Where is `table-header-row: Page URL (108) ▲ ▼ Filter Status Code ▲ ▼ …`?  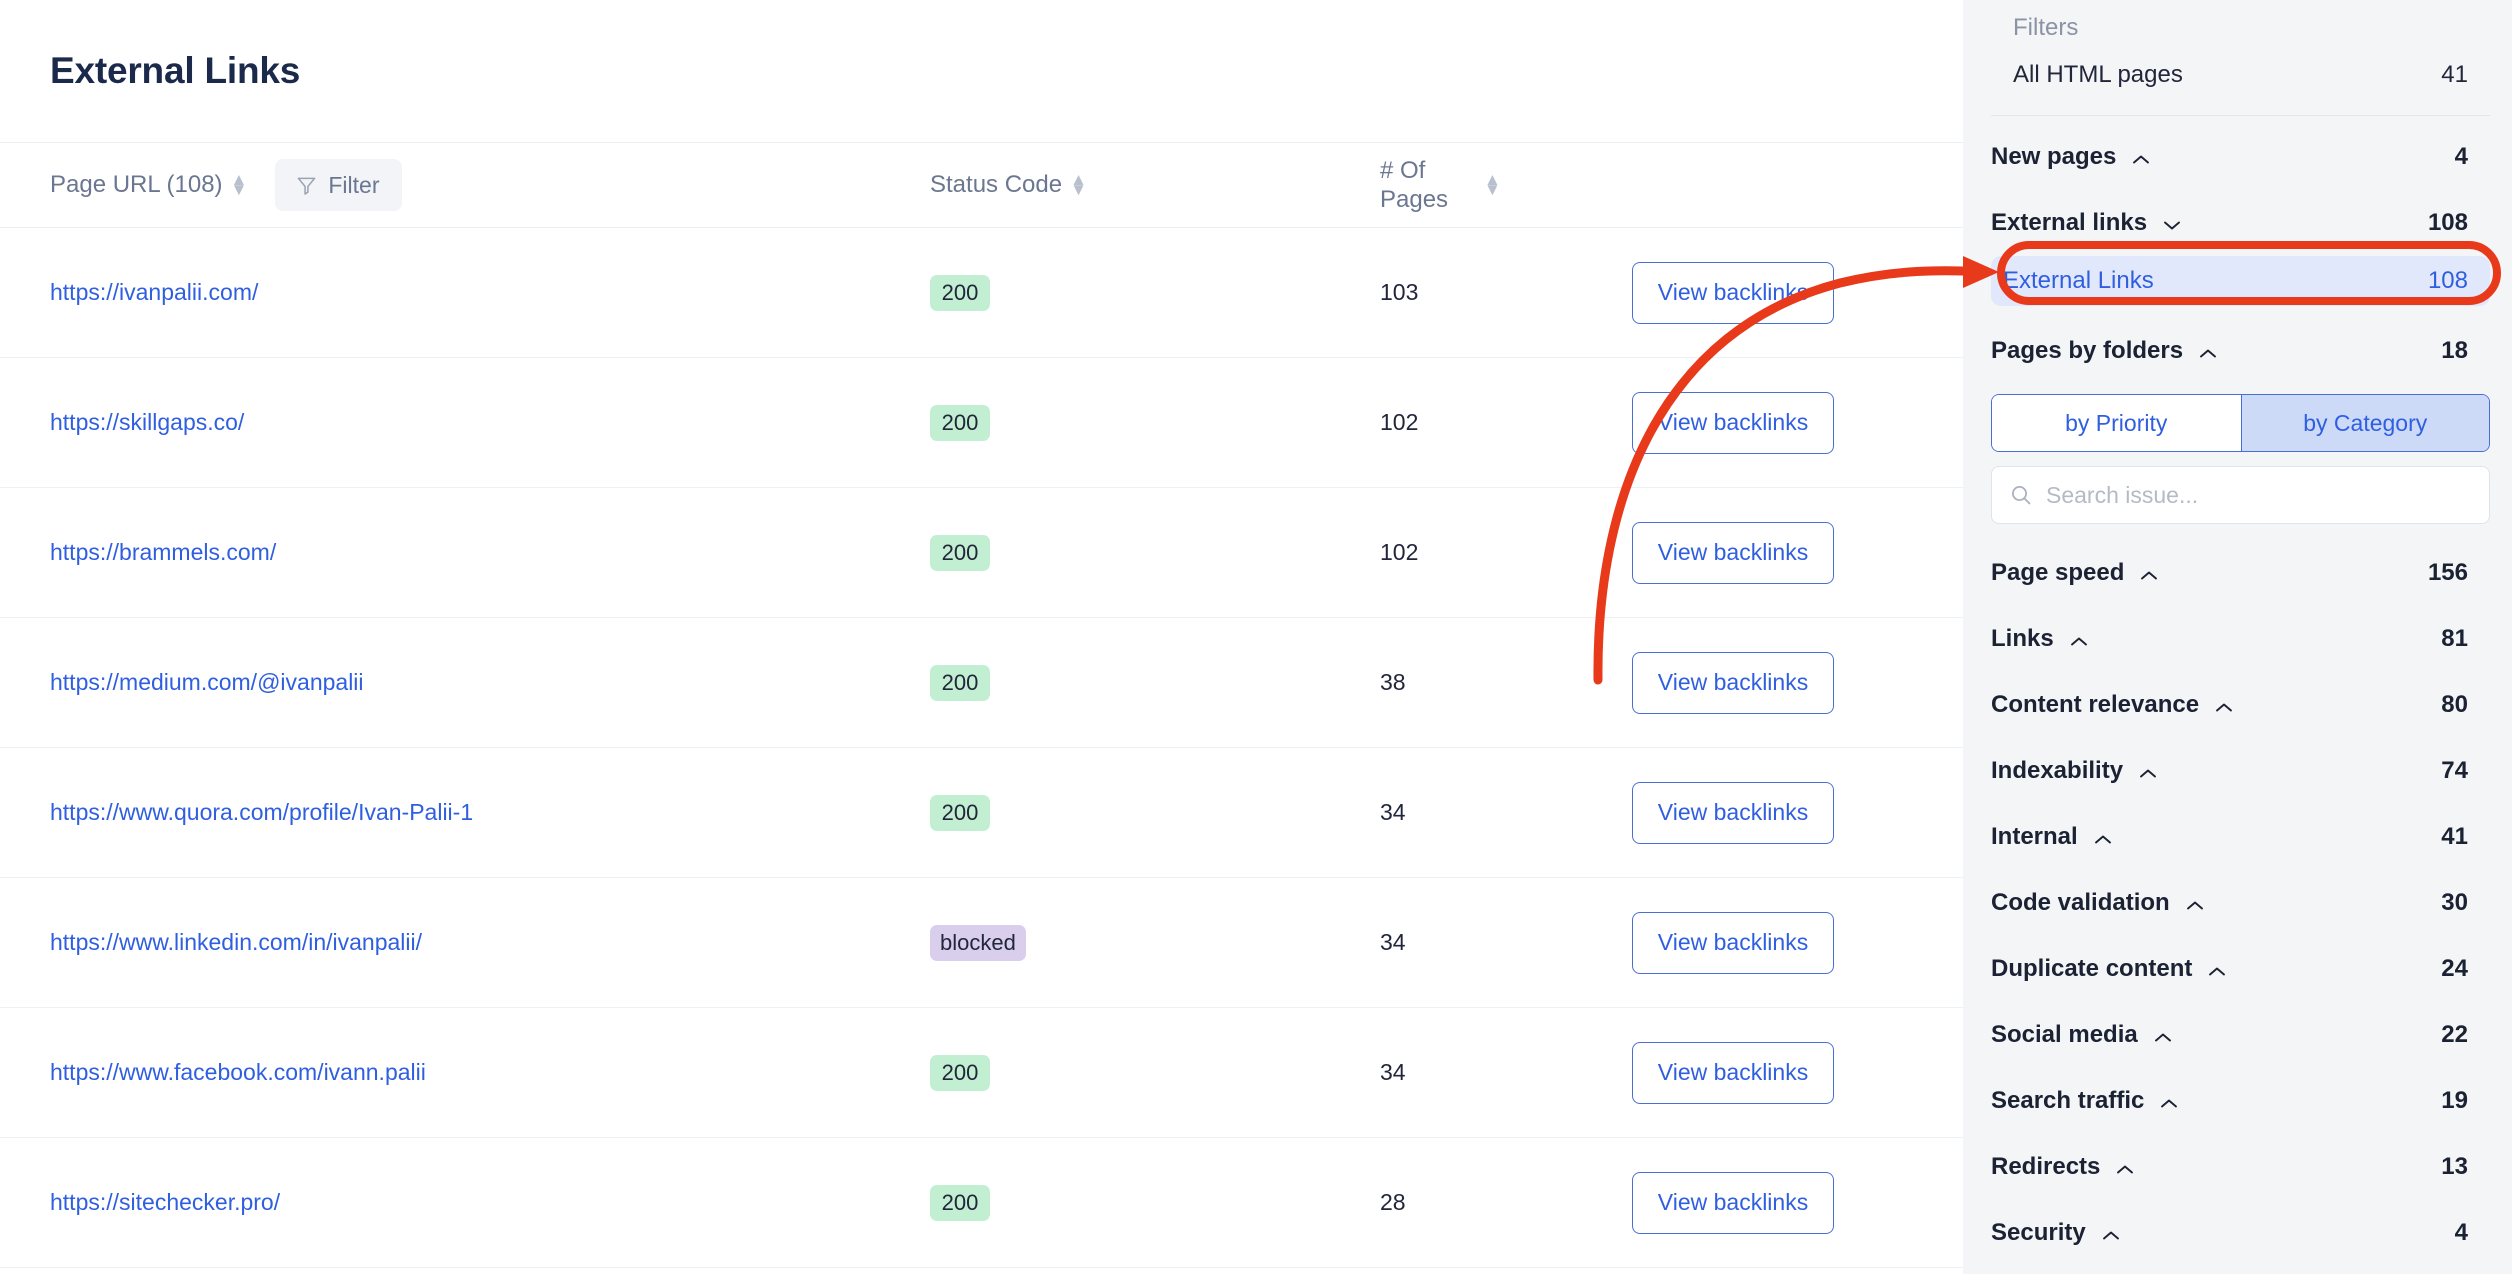 table-header-row: Page URL (108) ▲ ▼ Filter Status Code ▲ ▼ … is located at coordinates (981, 185).